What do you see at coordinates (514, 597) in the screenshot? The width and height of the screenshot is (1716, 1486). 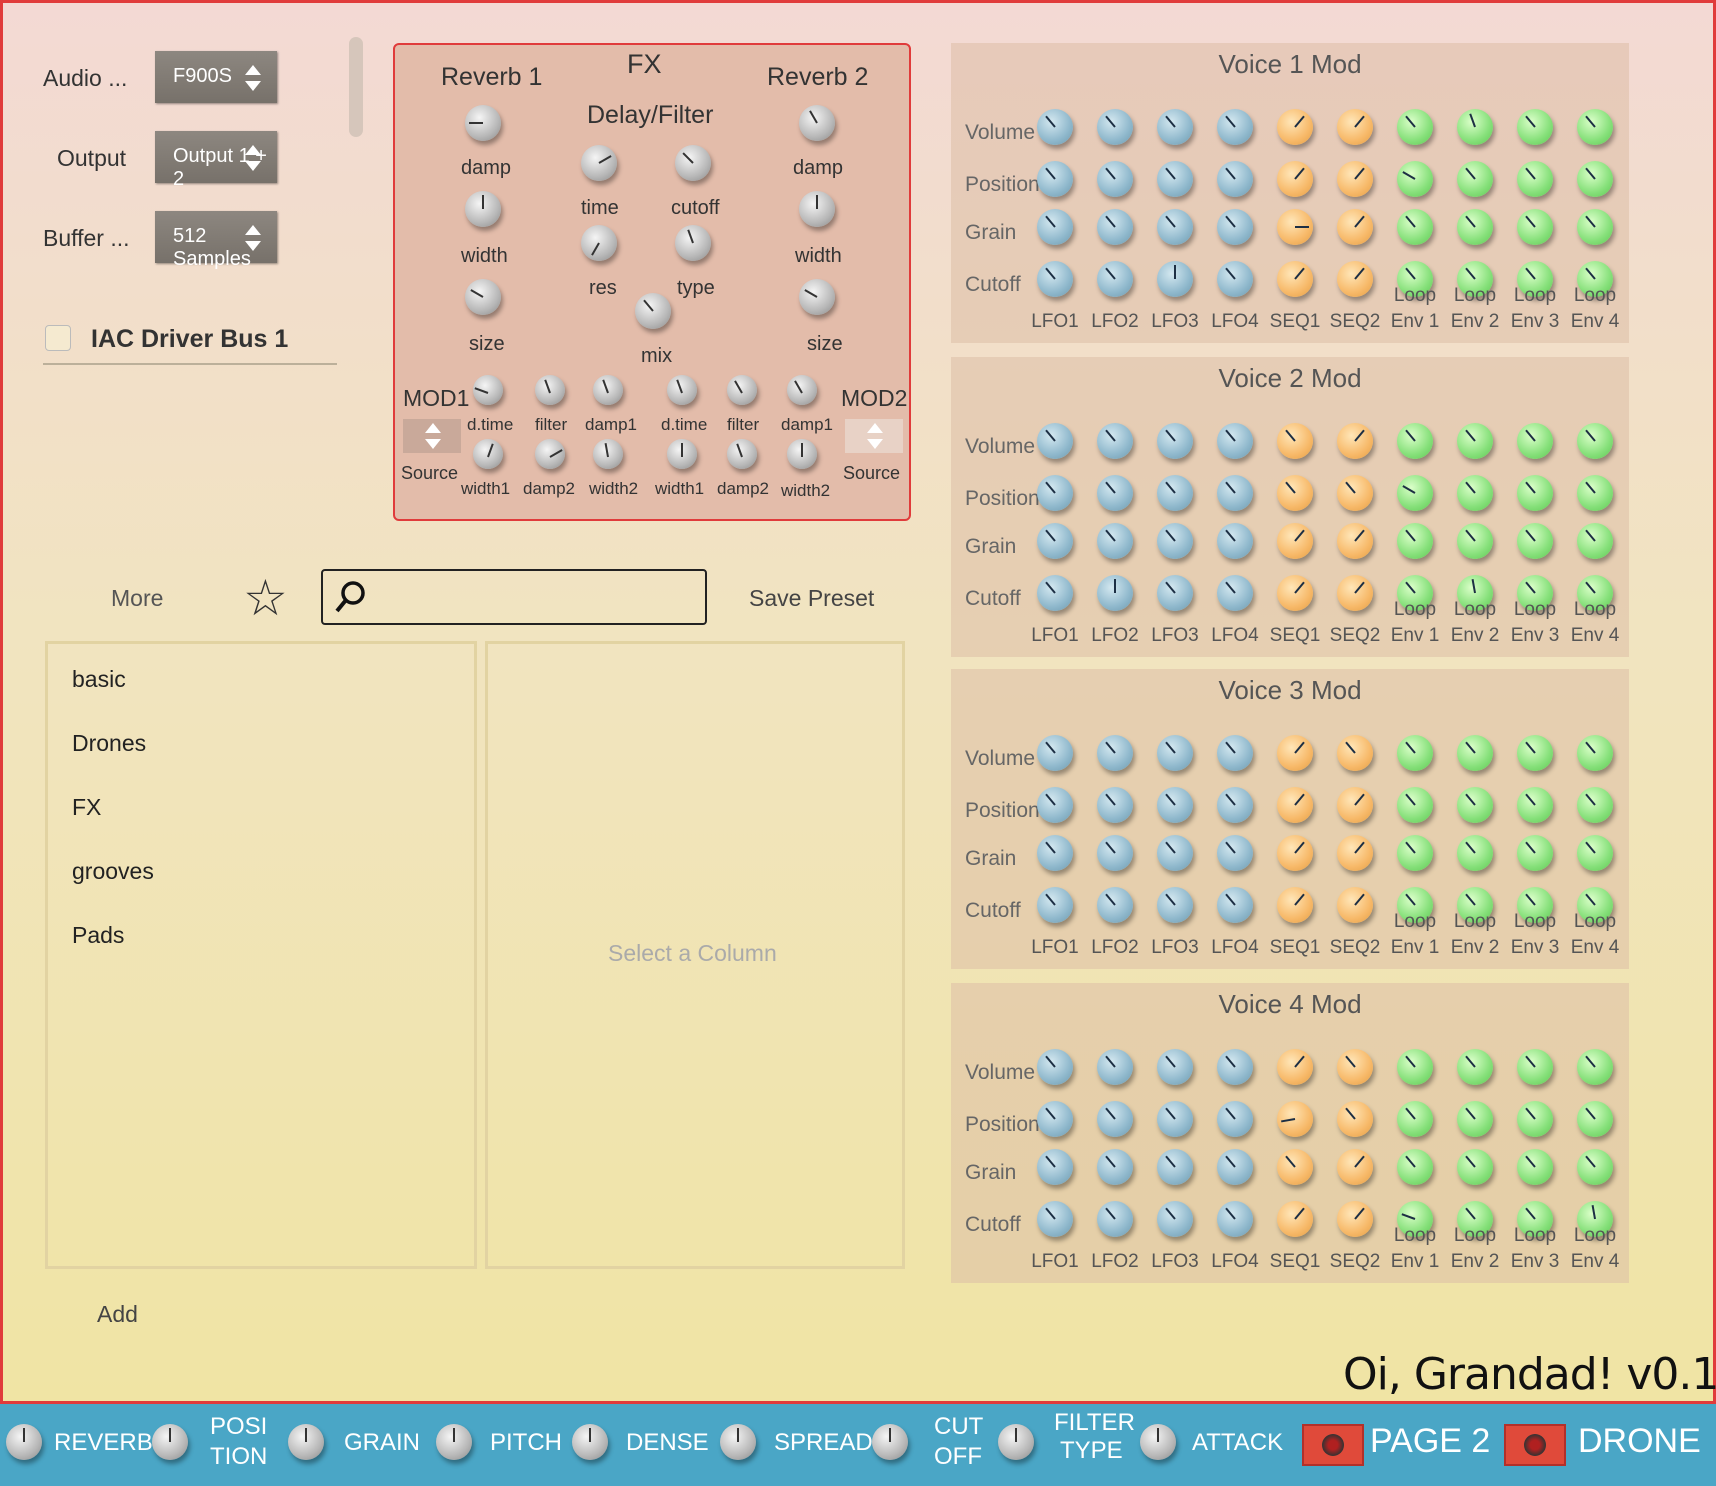 I see `search-input` at bounding box center [514, 597].